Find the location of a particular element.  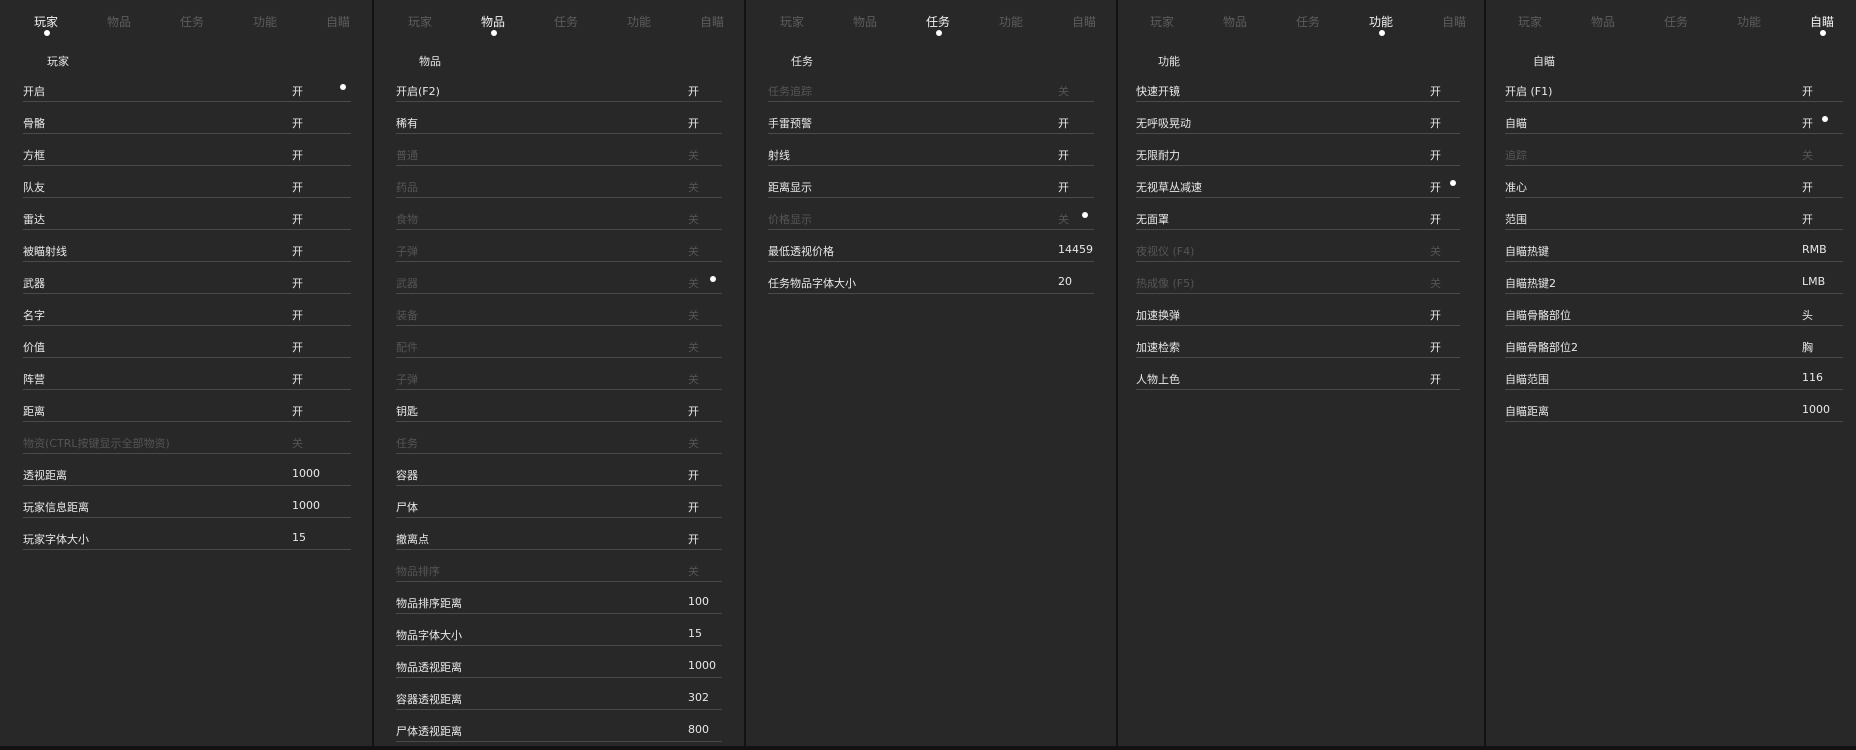

setting-row: 钥匙 开 is located at coordinates (559, 410).